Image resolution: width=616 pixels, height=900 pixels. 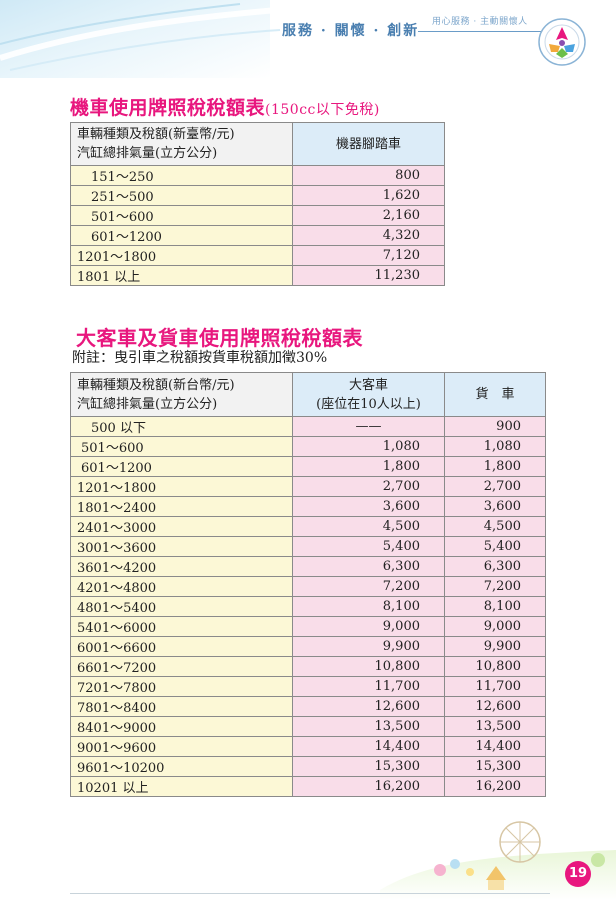 What do you see at coordinates (156, 385) in the screenshot?
I see `header-category-line1: 車輛種類及稅額(新台幣/元)` at bounding box center [156, 385].